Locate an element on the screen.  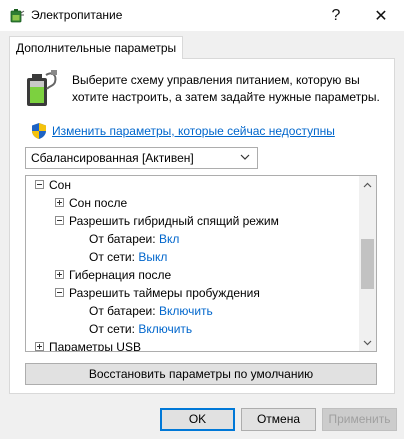
tree-scrollbar is located at coordinates (367, 263).